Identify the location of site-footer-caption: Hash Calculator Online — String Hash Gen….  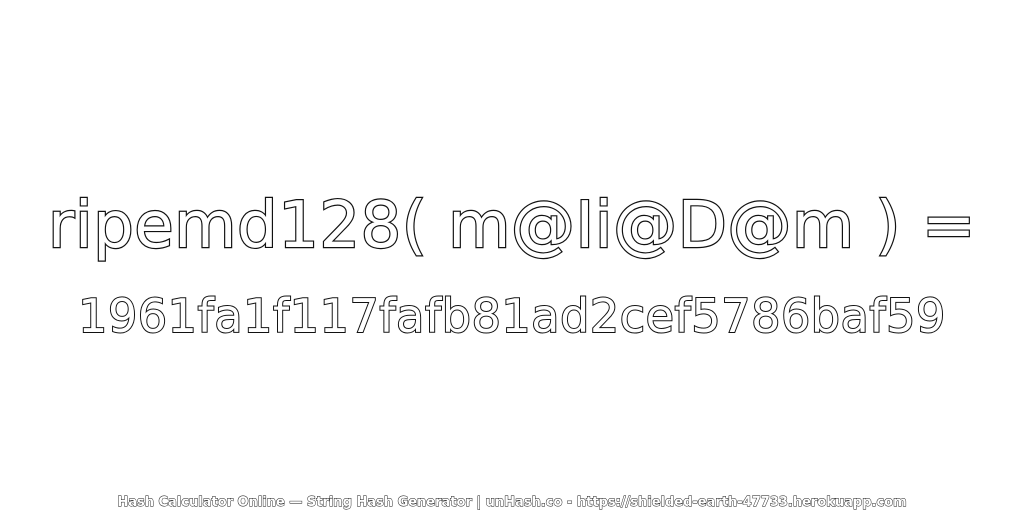
(512, 503).